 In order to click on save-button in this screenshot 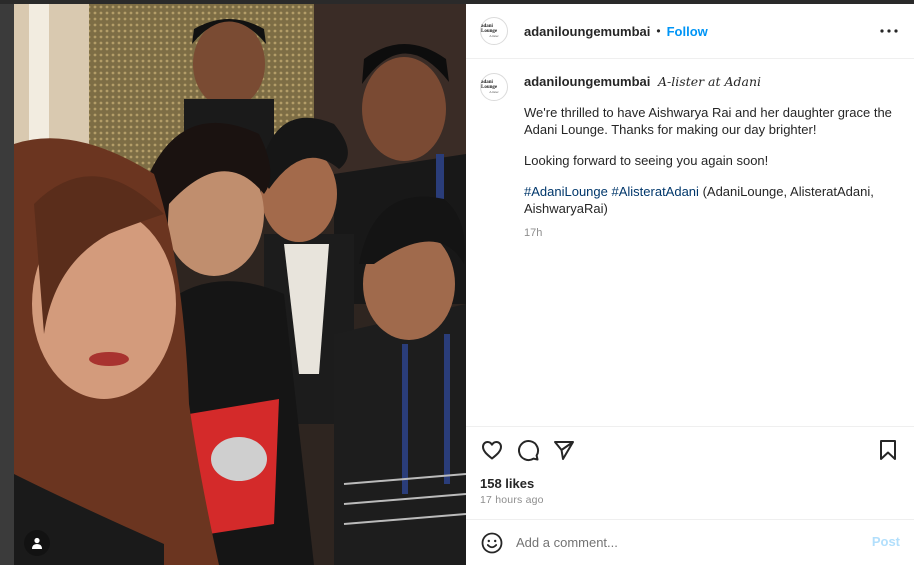, I will do `click(888, 450)`.